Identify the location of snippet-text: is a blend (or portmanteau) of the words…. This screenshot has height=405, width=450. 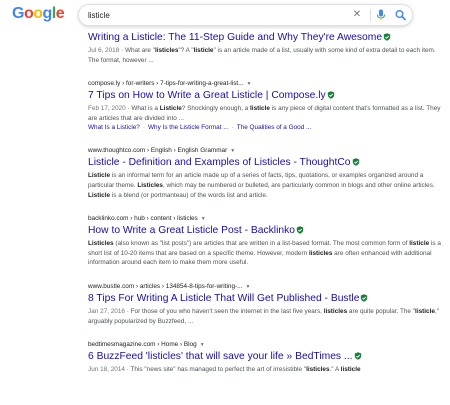
(189, 195).